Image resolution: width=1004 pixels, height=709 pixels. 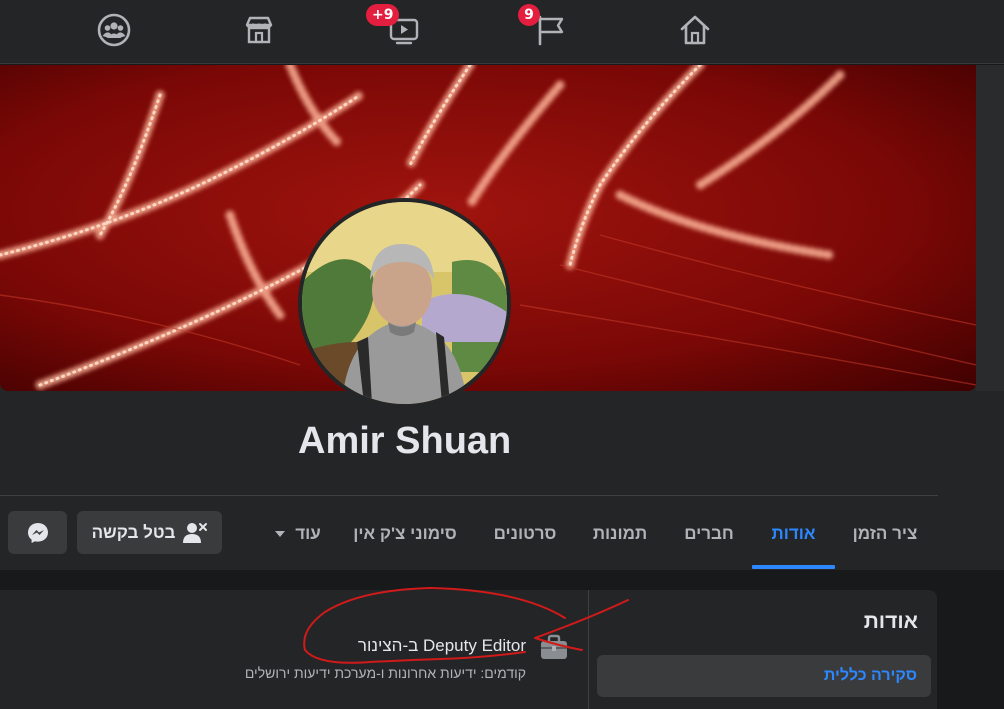 I want to click on cover-side-gap, so click(x=990, y=228).